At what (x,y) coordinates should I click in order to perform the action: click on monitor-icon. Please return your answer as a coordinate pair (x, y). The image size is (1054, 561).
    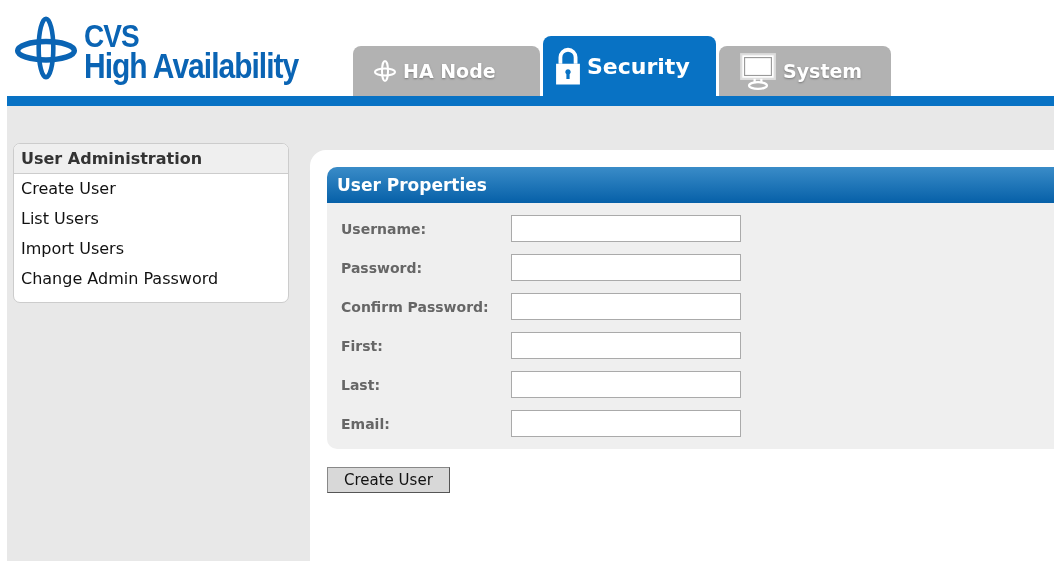
    Looking at the image, I should click on (758, 71).